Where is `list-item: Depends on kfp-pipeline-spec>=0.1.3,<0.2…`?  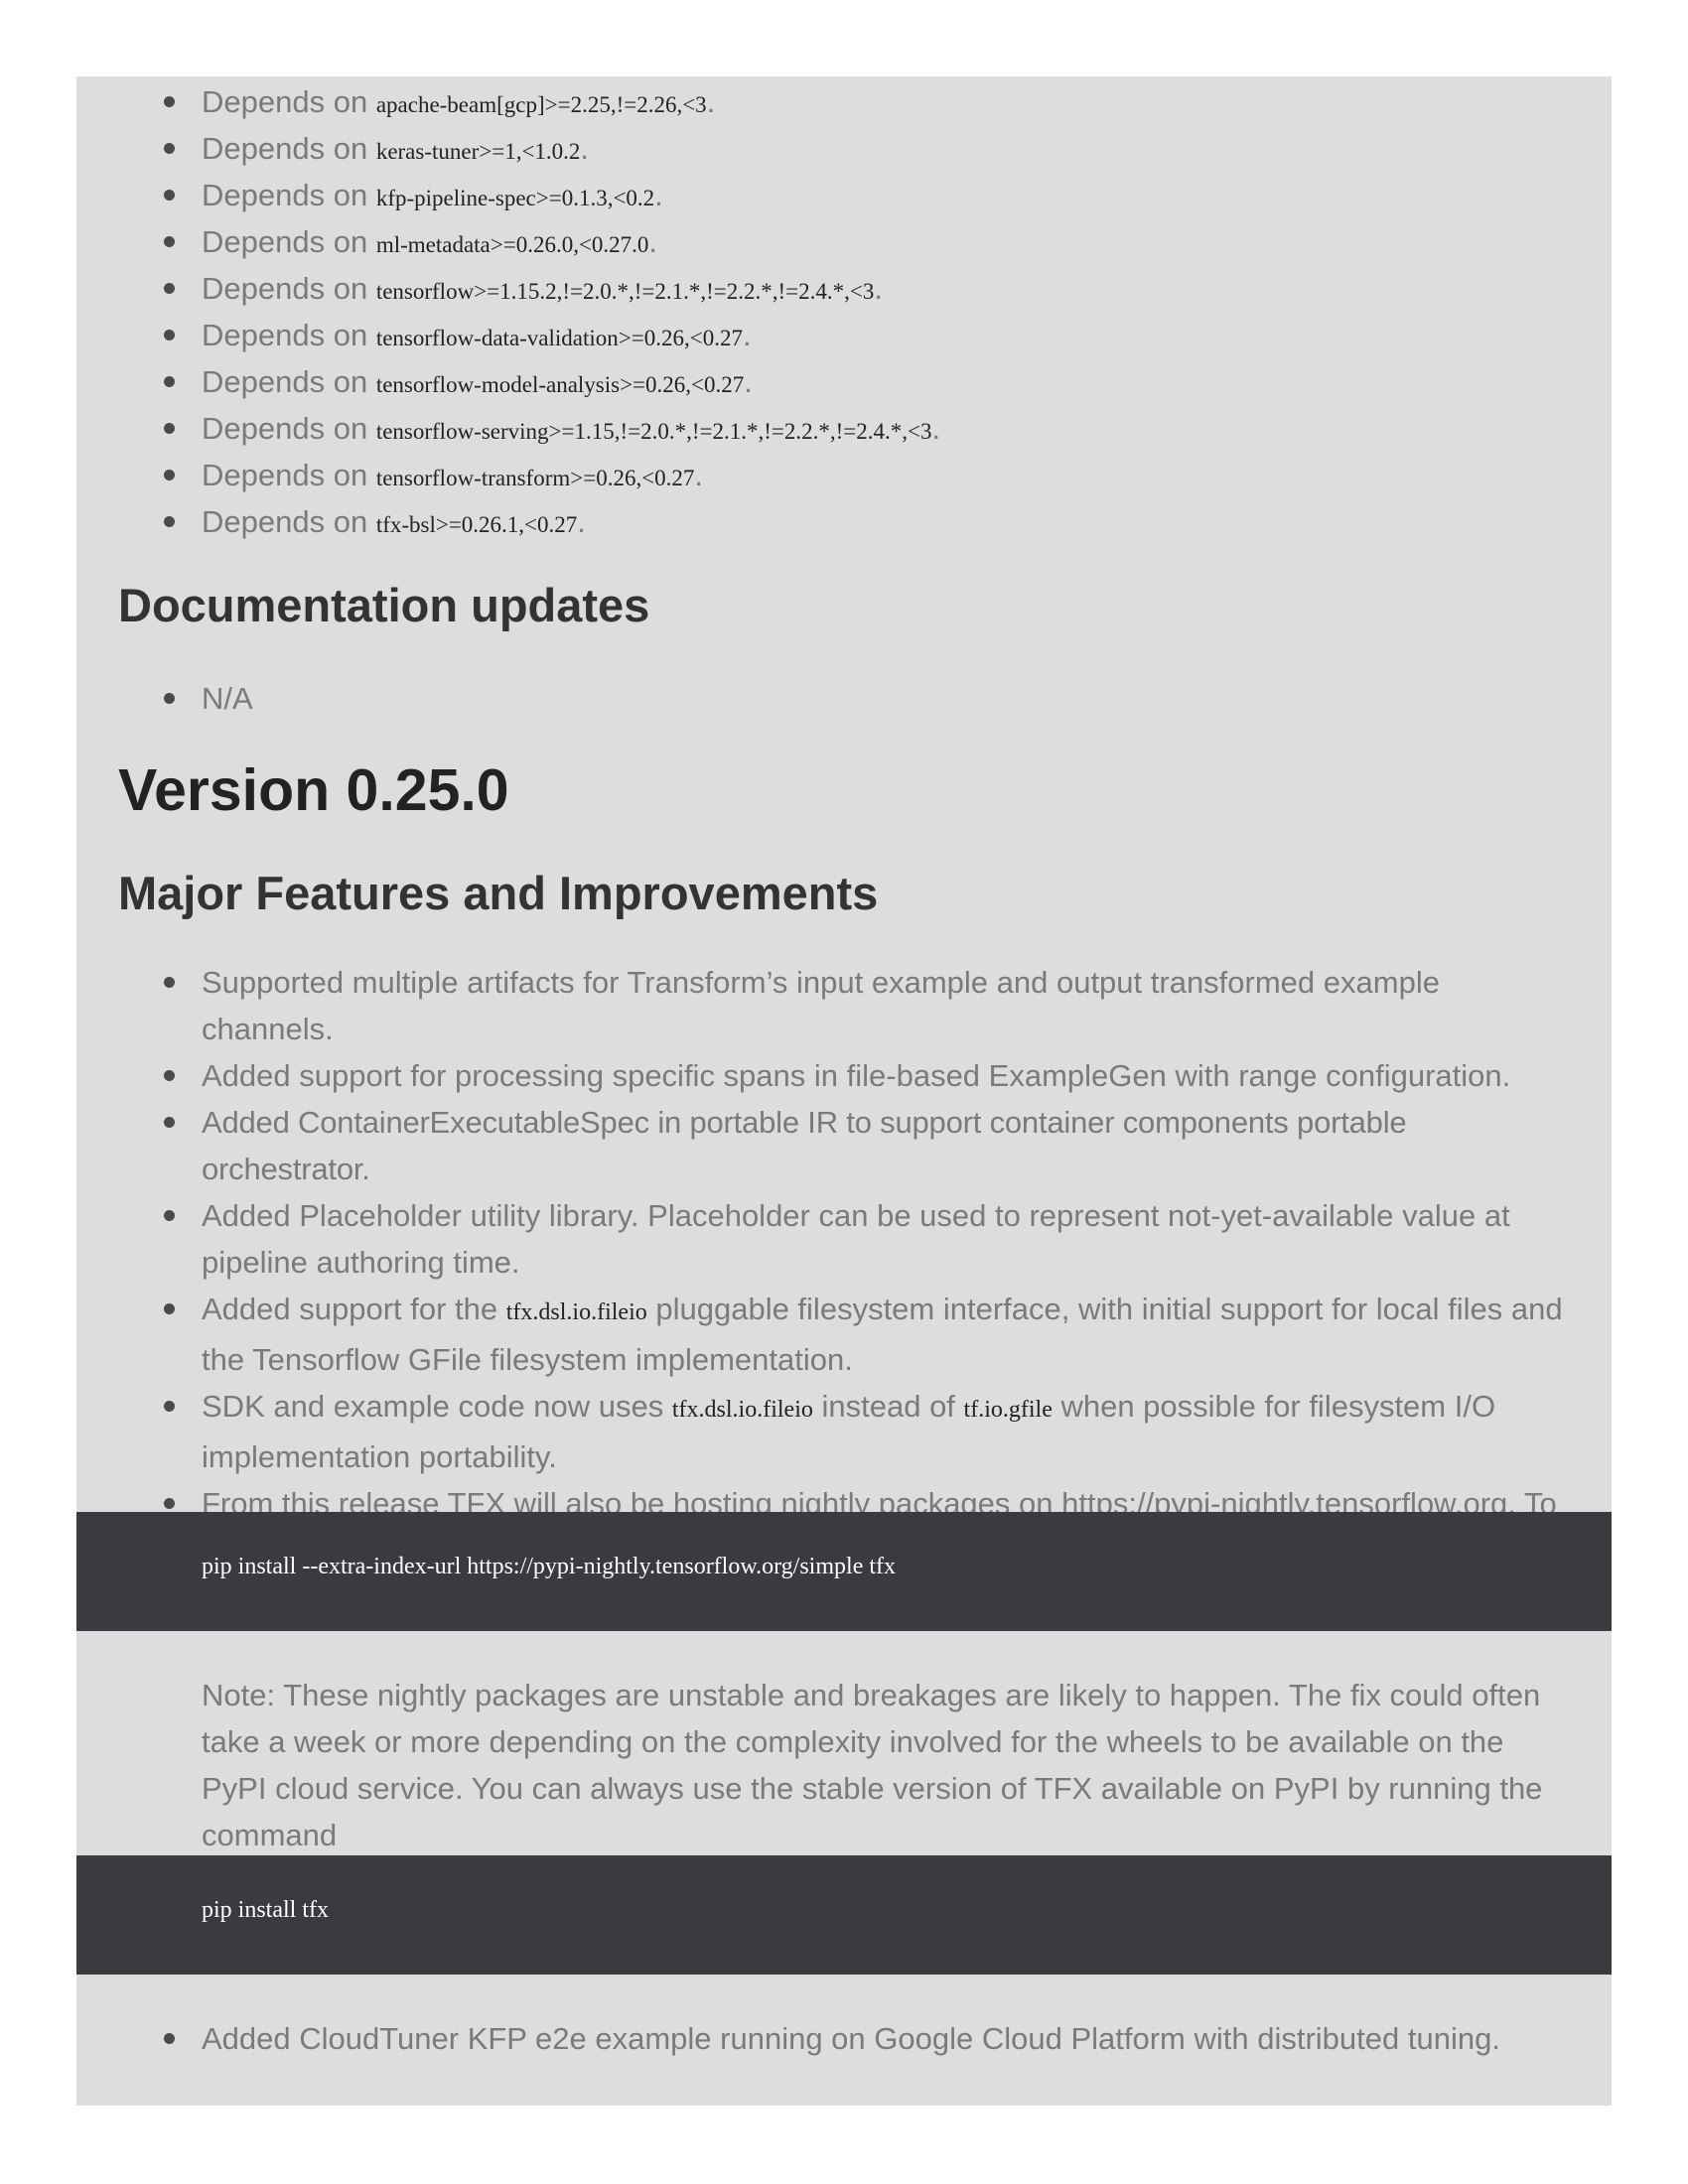
list-item: Depends on kfp-pipeline-spec>=0.1.3,<0.2… is located at coordinates (844, 195).